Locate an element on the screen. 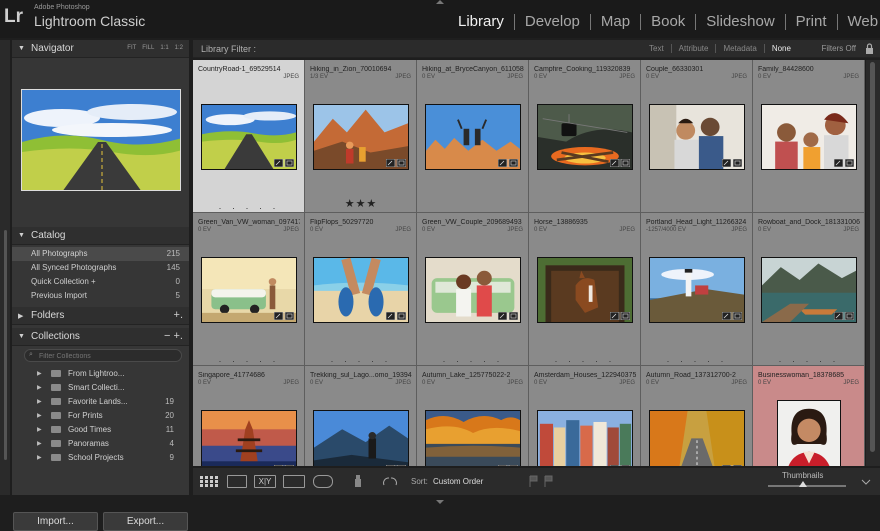 Image resolution: width=880 pixels, height=531 pixels. photo-cell: Autumn_Road_137312700-2 0 EV JPEG is located at coordinates (697, 416).